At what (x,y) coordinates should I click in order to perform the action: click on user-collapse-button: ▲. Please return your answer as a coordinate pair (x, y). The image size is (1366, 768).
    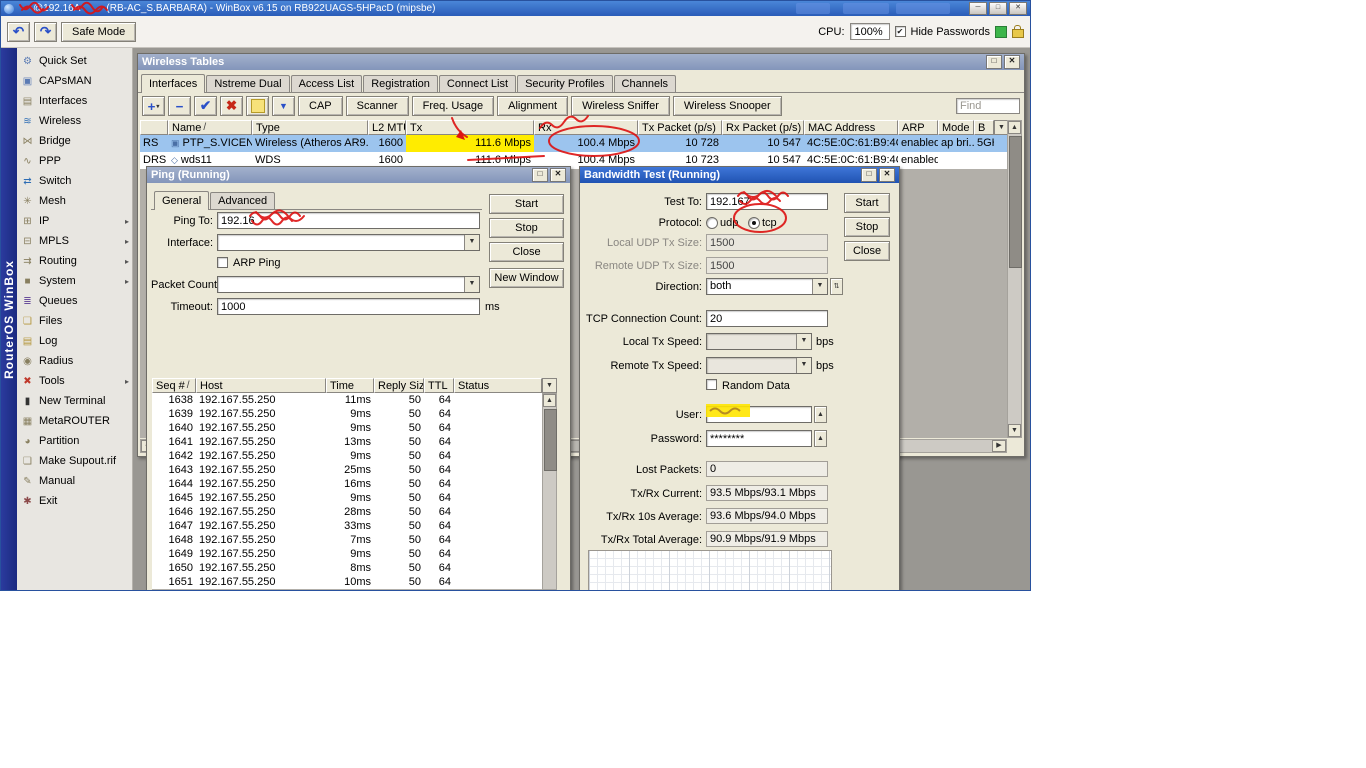
    Looking at the image, I should click on (820, 414).